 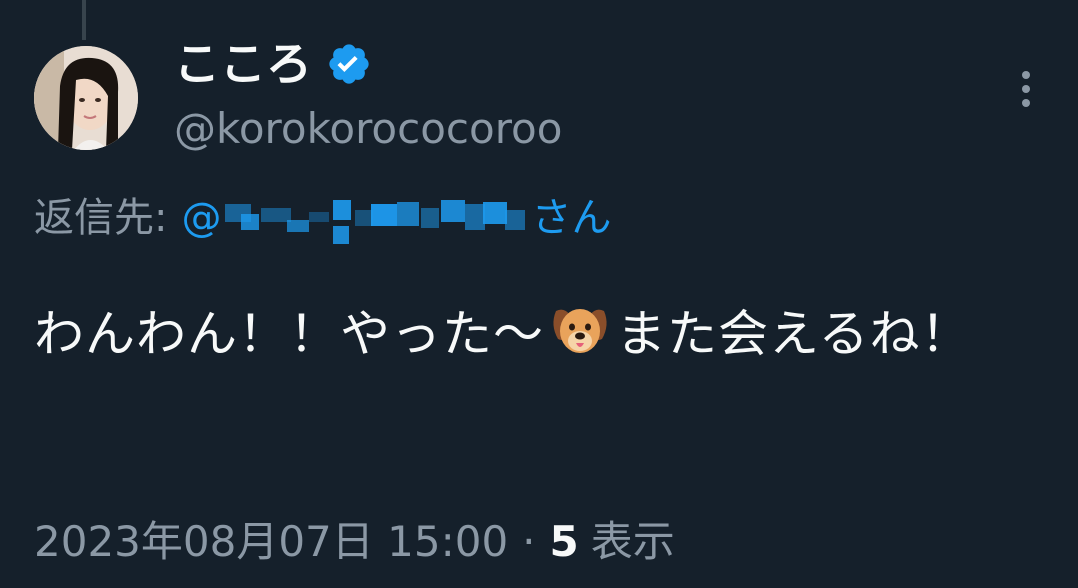 I want to click on verified-badge-icon, so click(x=349, y=64).